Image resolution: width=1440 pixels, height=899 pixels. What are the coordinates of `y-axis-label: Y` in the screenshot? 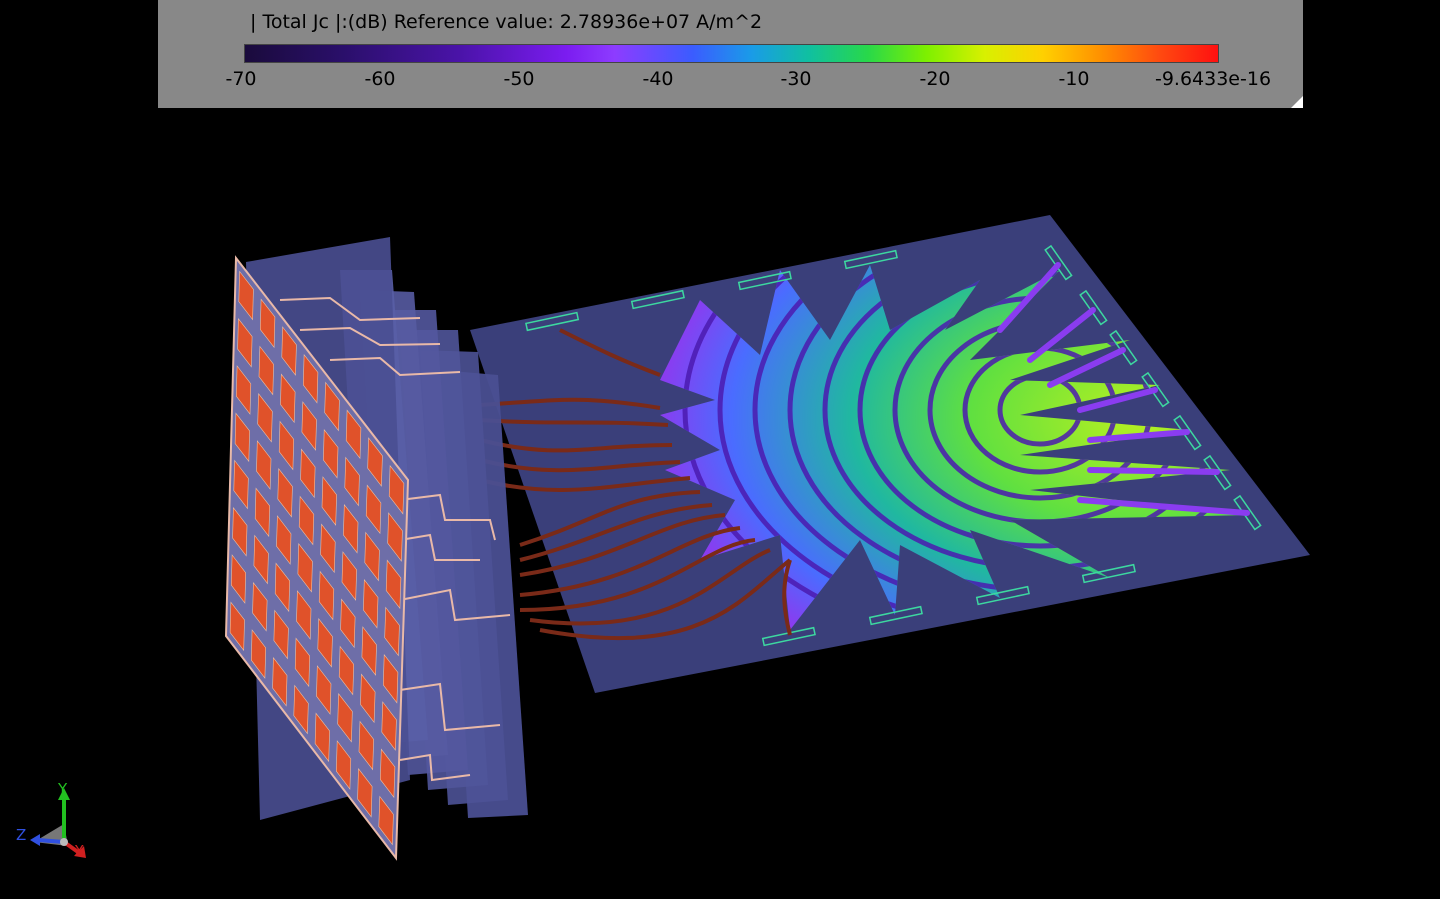 It's located at (63, 789).